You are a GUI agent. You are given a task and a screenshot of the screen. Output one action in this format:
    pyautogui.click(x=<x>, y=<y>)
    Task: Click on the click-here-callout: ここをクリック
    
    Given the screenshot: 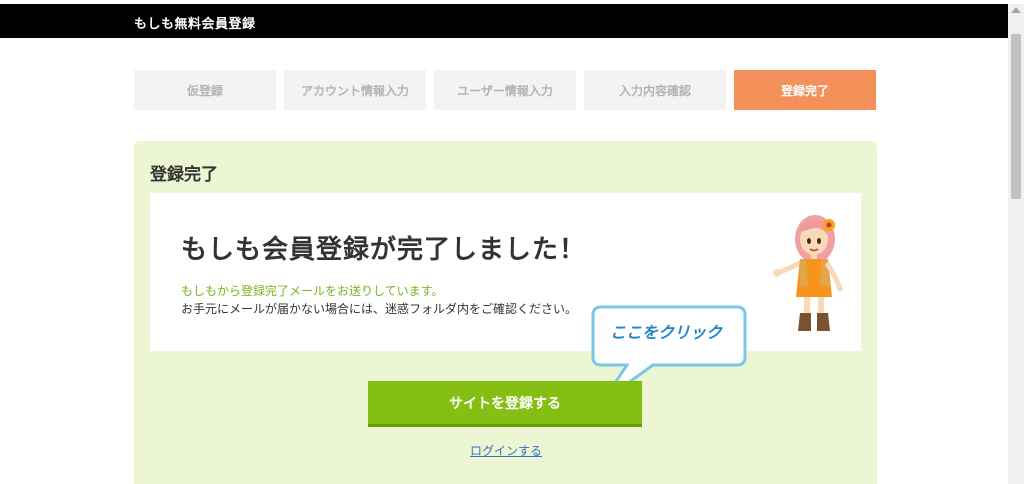 What is the action you would take?
    pyautogui.click(x=670, y=354)
    